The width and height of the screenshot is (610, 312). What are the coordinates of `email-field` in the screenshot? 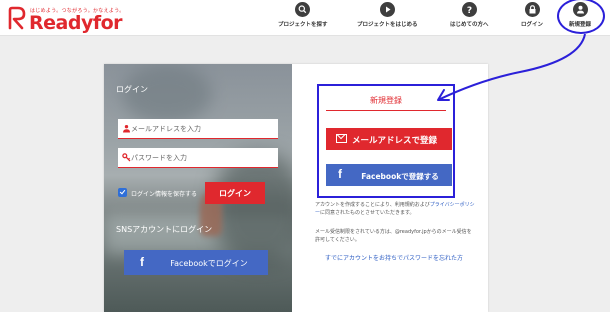 It's located at (198, 129).